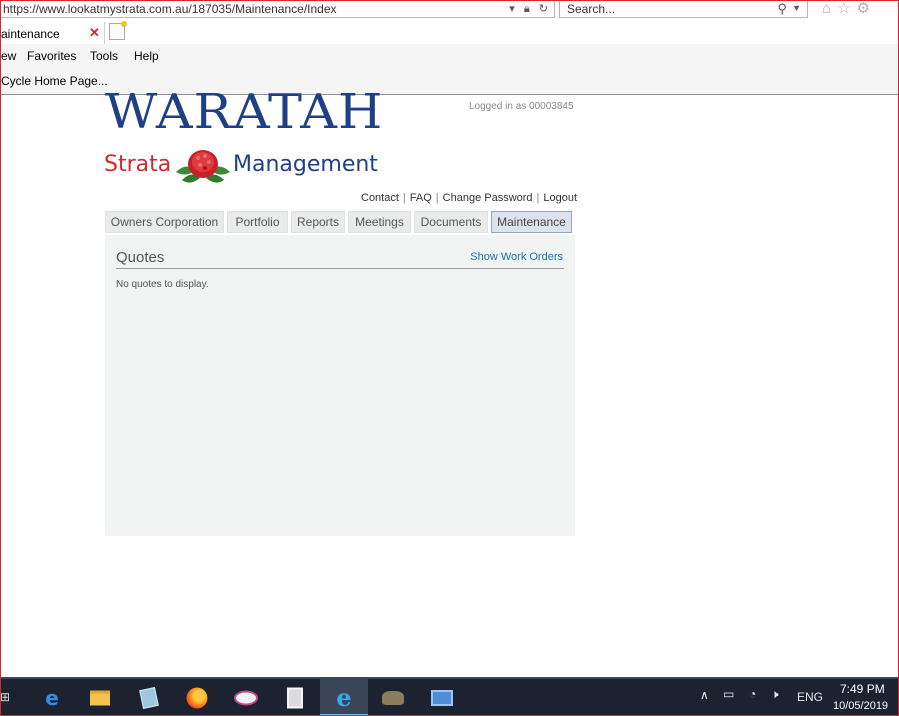 Image resolution: width=899 pixels, height=716 pixels. I want to click on browser-tab-strip: aintenance ✕, so click(449, 32).